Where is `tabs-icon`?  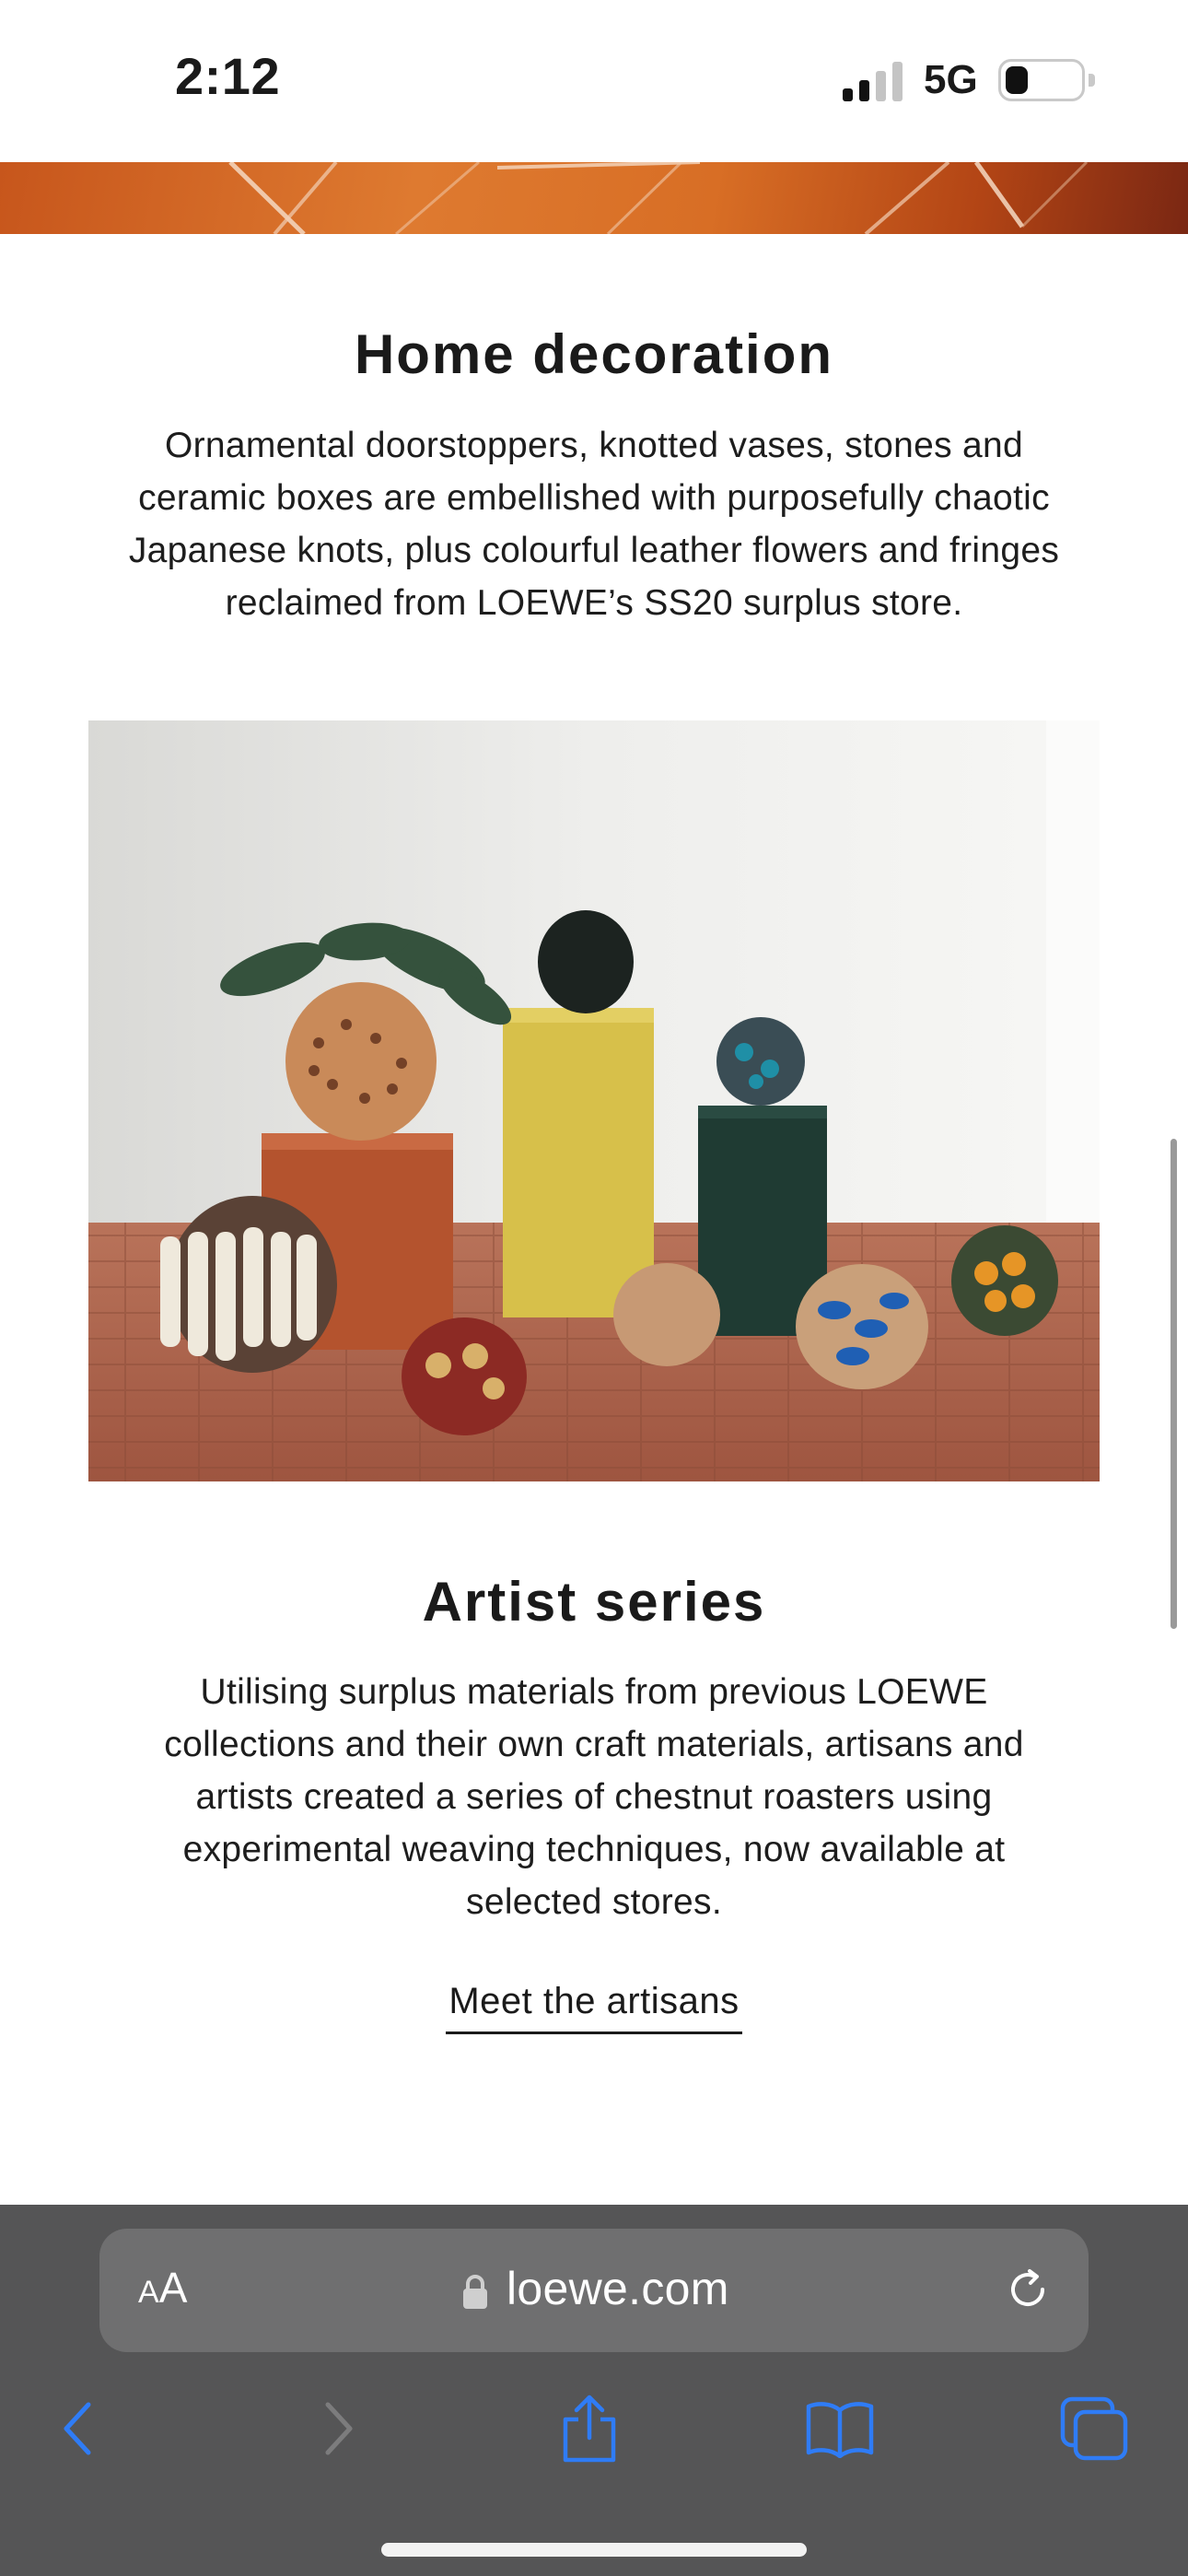 tabs-icon is located at coordinates (1094, 2428).